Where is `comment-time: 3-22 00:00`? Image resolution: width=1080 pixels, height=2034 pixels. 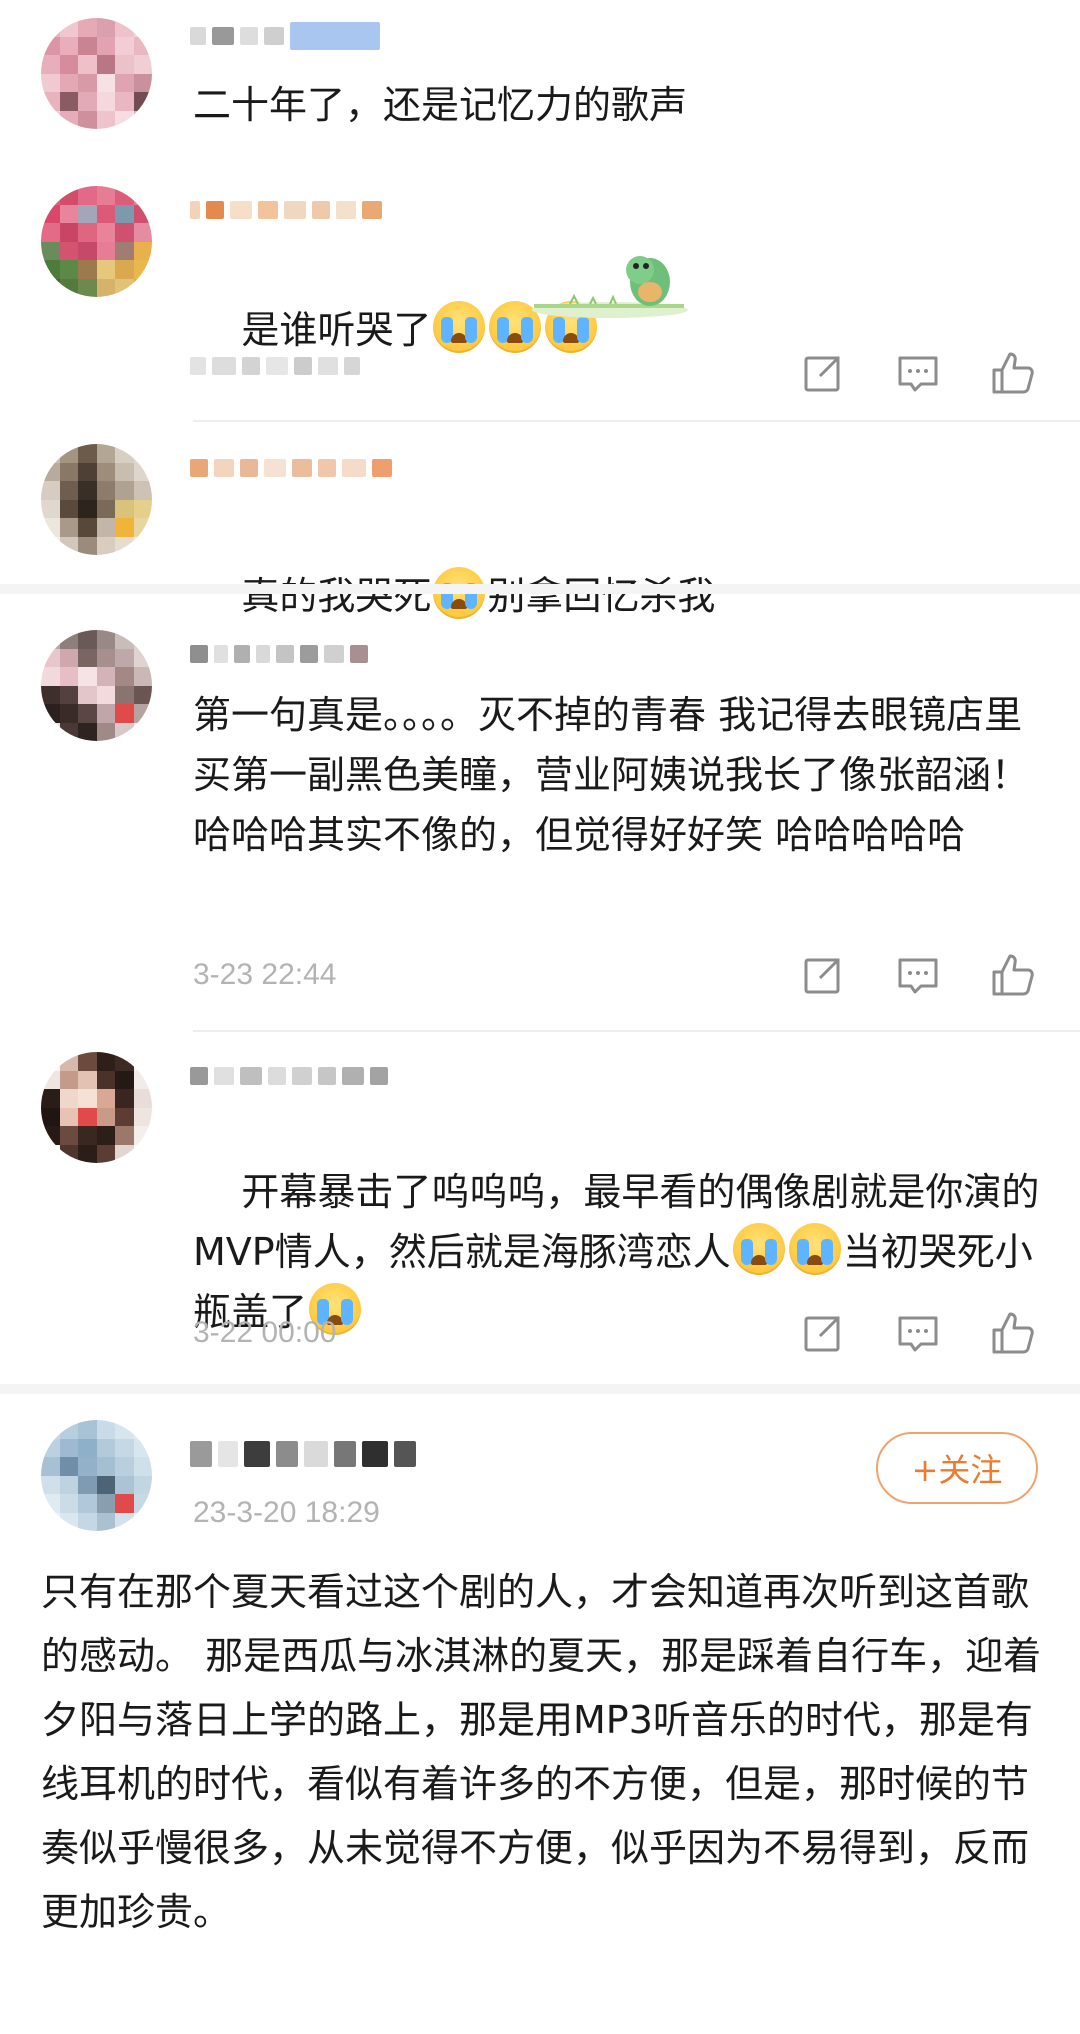
comment-time: 3-22 00:00 is located at coordinates (265, 1332).